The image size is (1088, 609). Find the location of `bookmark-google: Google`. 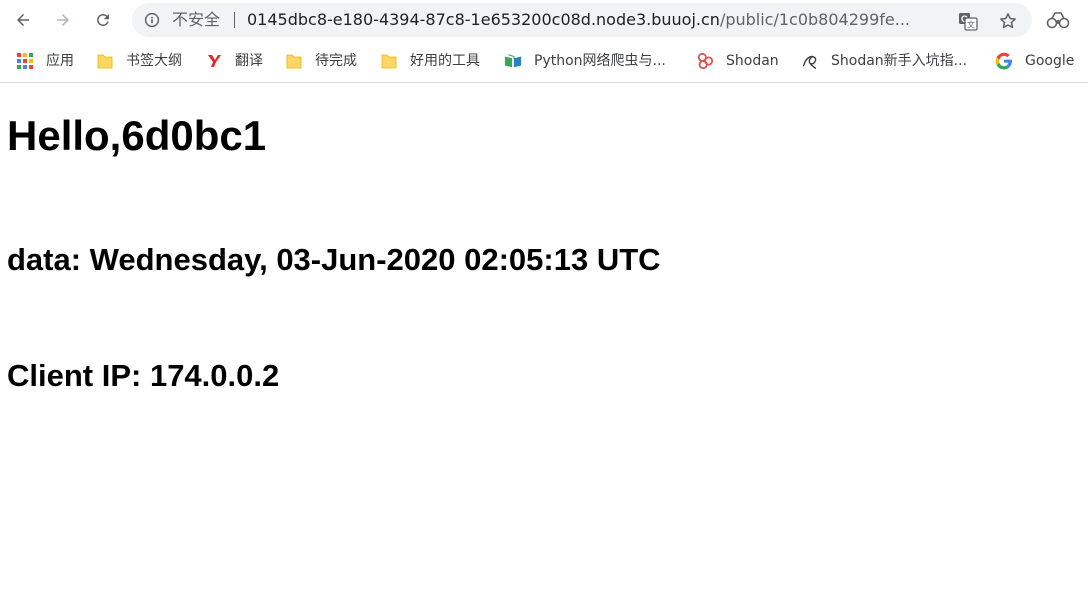

bookmark-google: Google is located at coordinates (1034, 61).